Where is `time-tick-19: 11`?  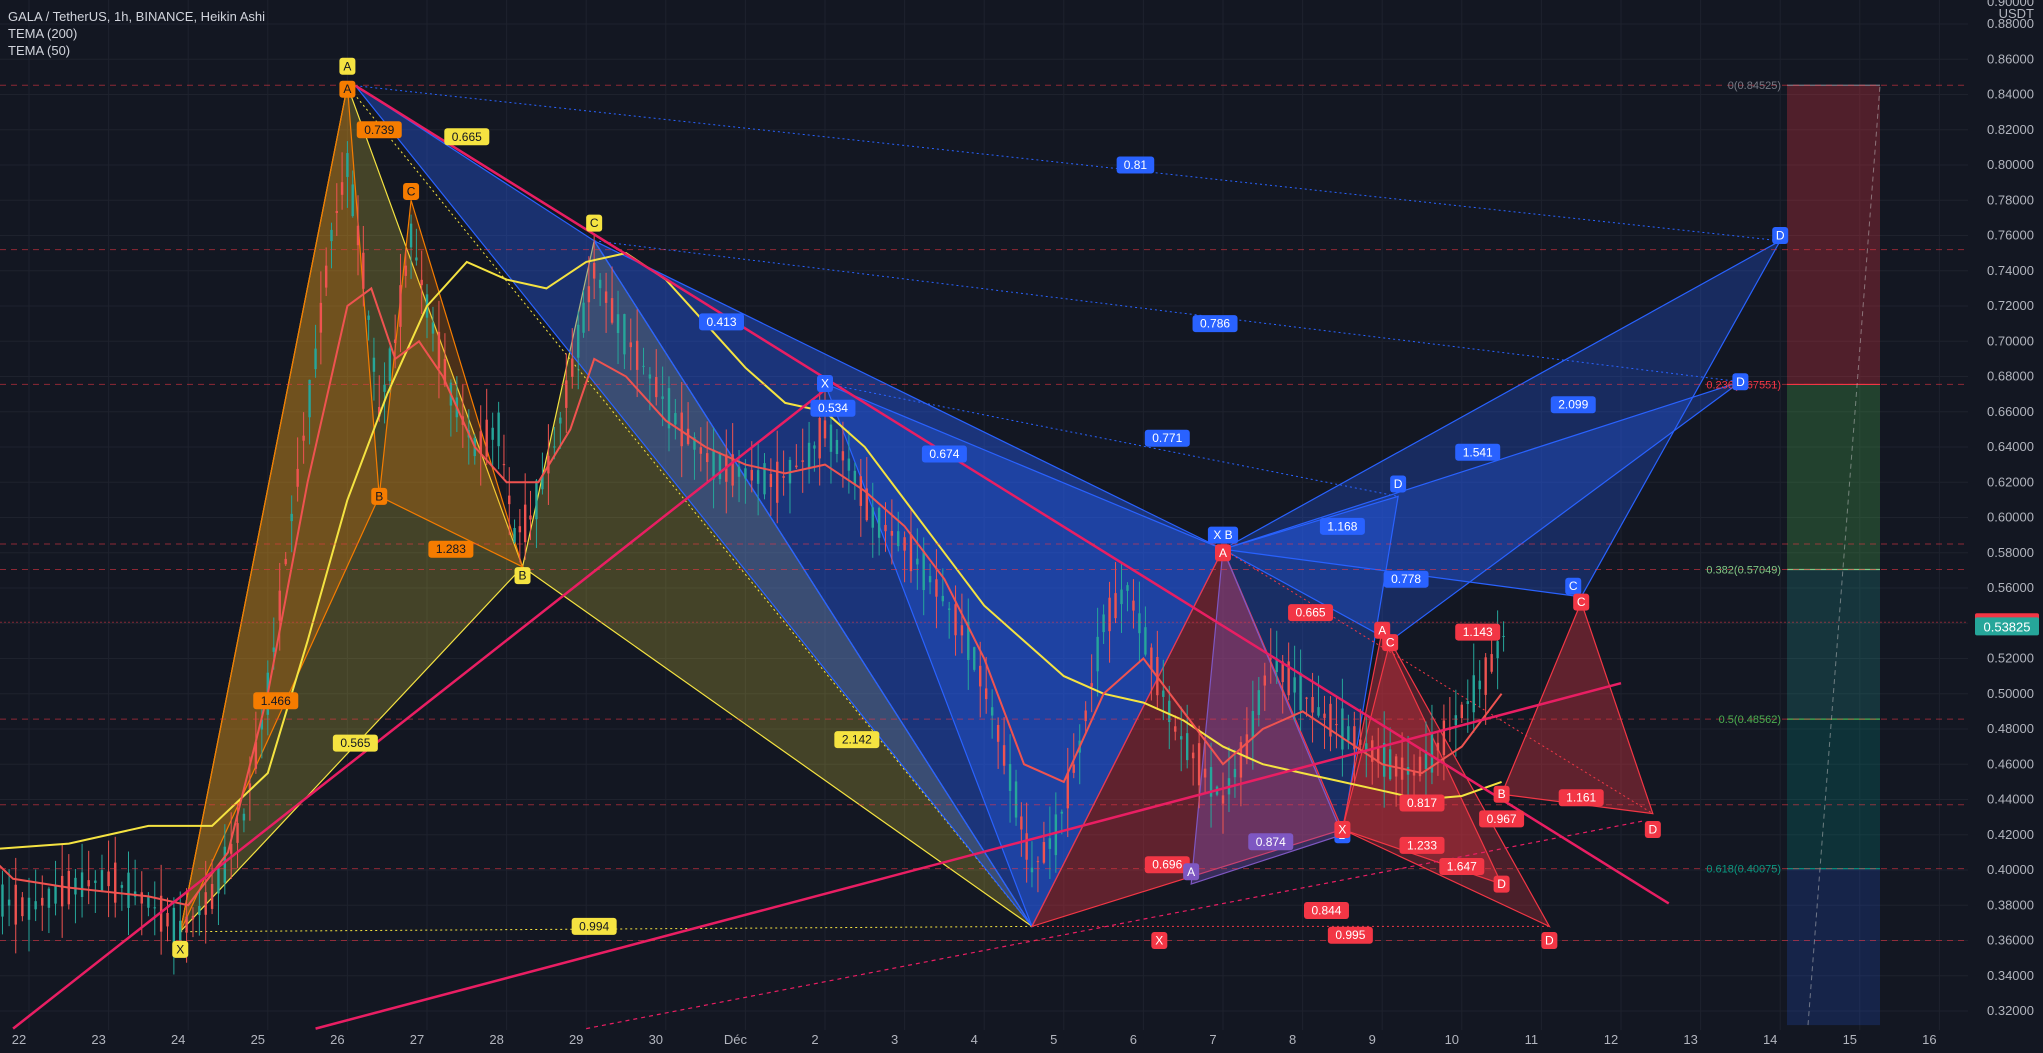 time-tick-19: 11 is located at coordinates (1532, 1039).